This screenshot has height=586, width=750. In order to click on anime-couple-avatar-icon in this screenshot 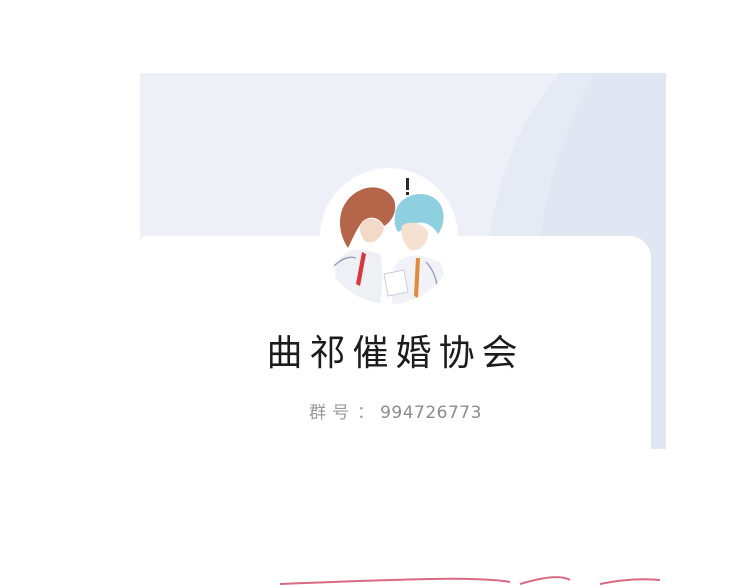, I will do `click(389, 237)`.